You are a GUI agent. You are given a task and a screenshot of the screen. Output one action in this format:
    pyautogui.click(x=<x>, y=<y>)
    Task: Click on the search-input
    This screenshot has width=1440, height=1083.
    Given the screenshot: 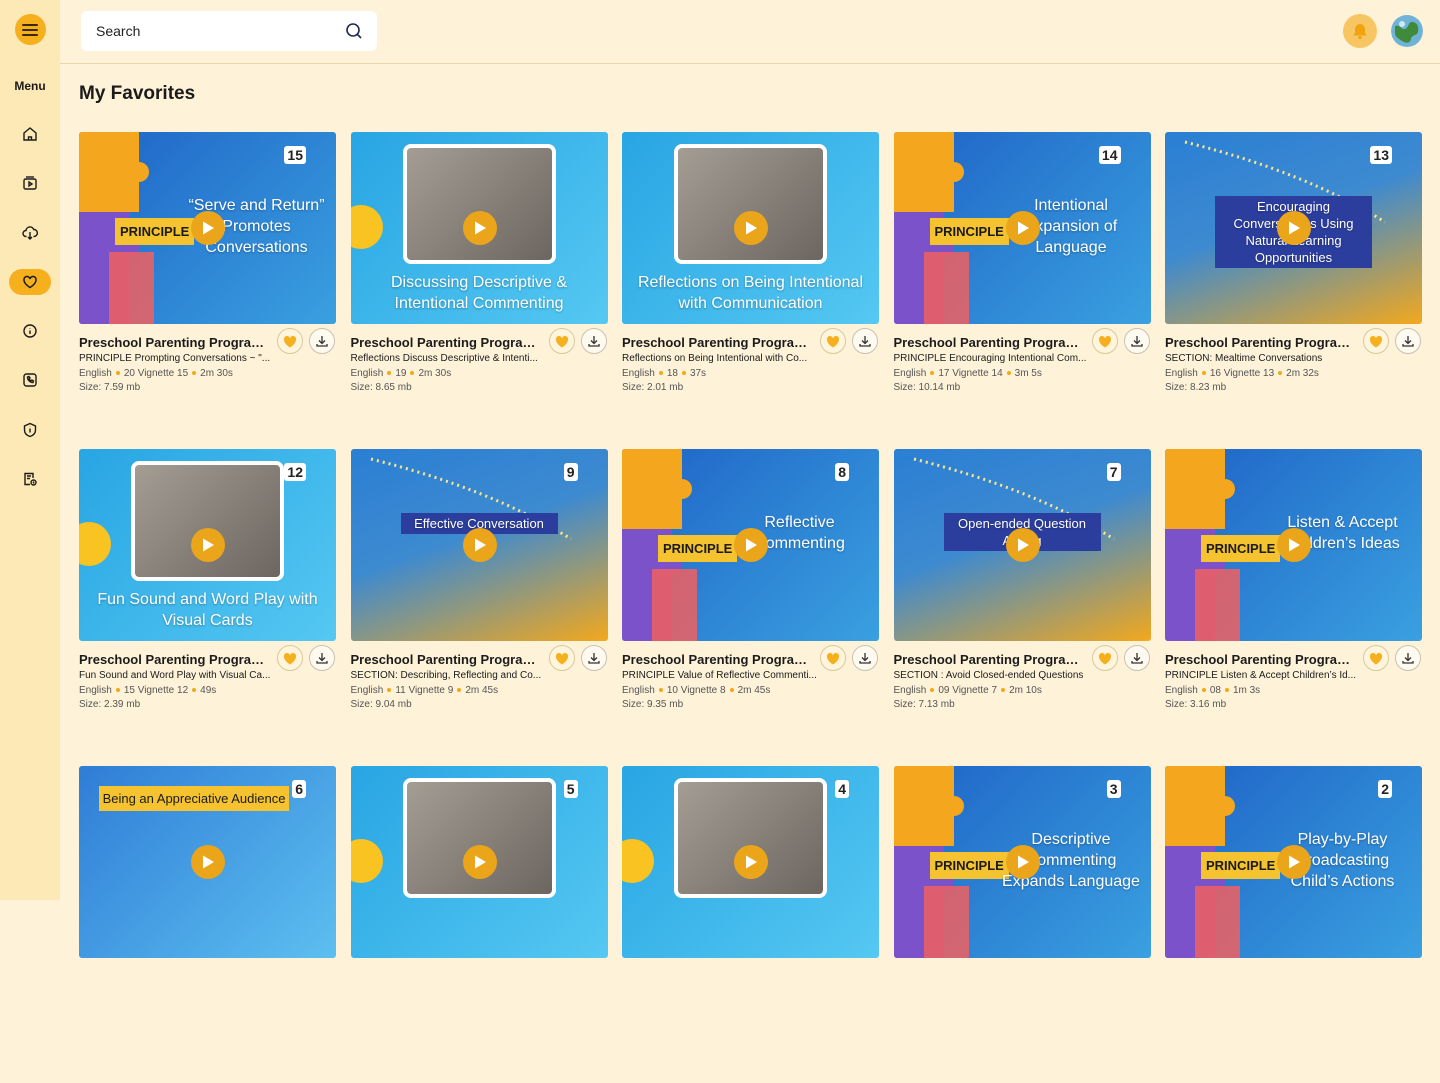 What is the action you would take?
    pyautogui.click(x=220, y=31)
    